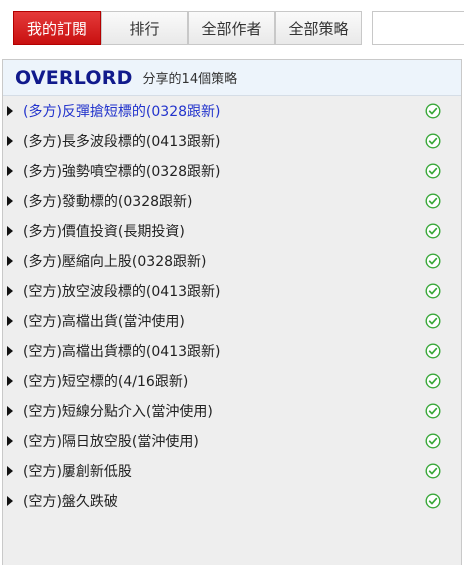 This screenshot has height=565, width=464. I want to click on tab-all-strategies: 全部策略, so click(318, 28).